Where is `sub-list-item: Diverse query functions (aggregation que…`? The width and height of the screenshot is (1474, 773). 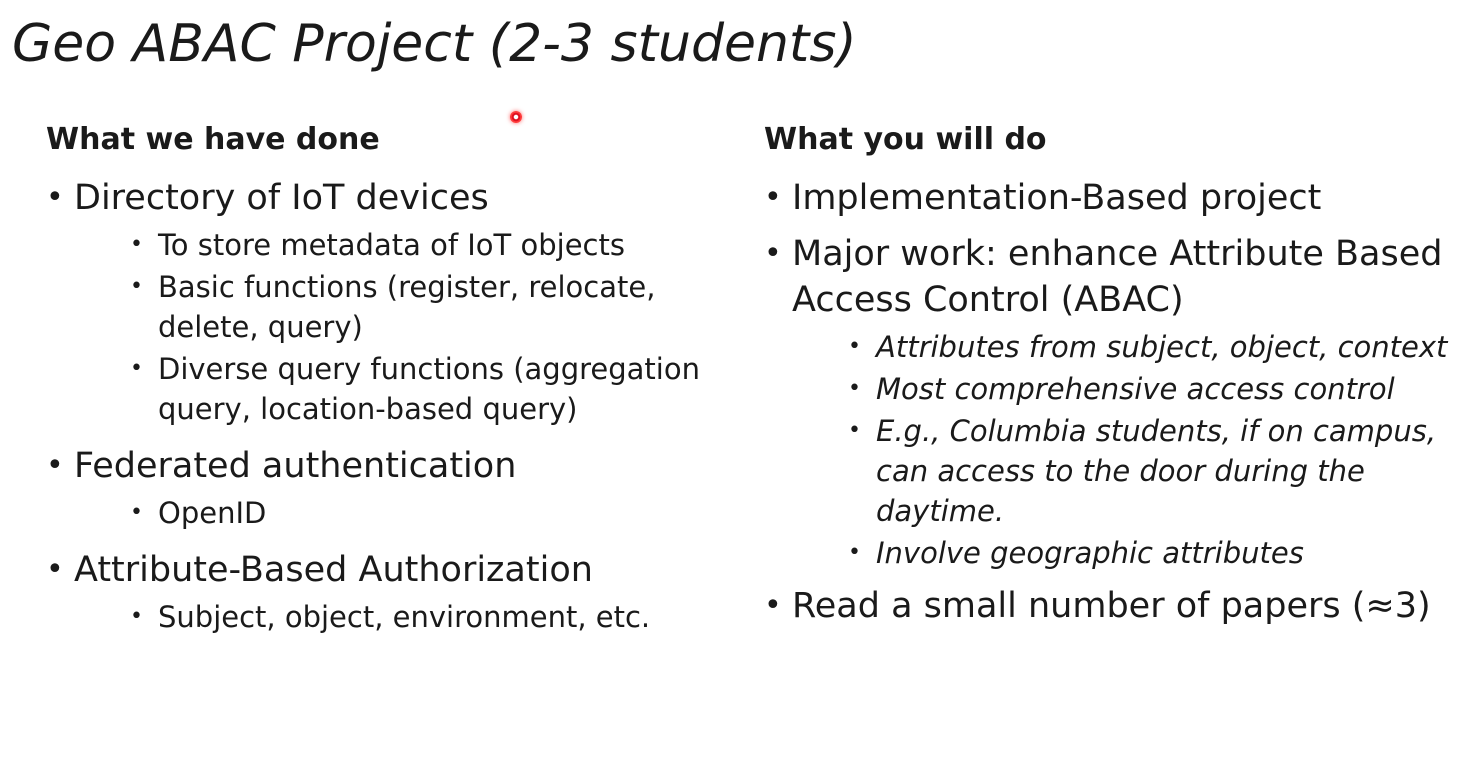
sub-list-item: Diverse query functions (aggregation que… is located at coordinates (428, 389).